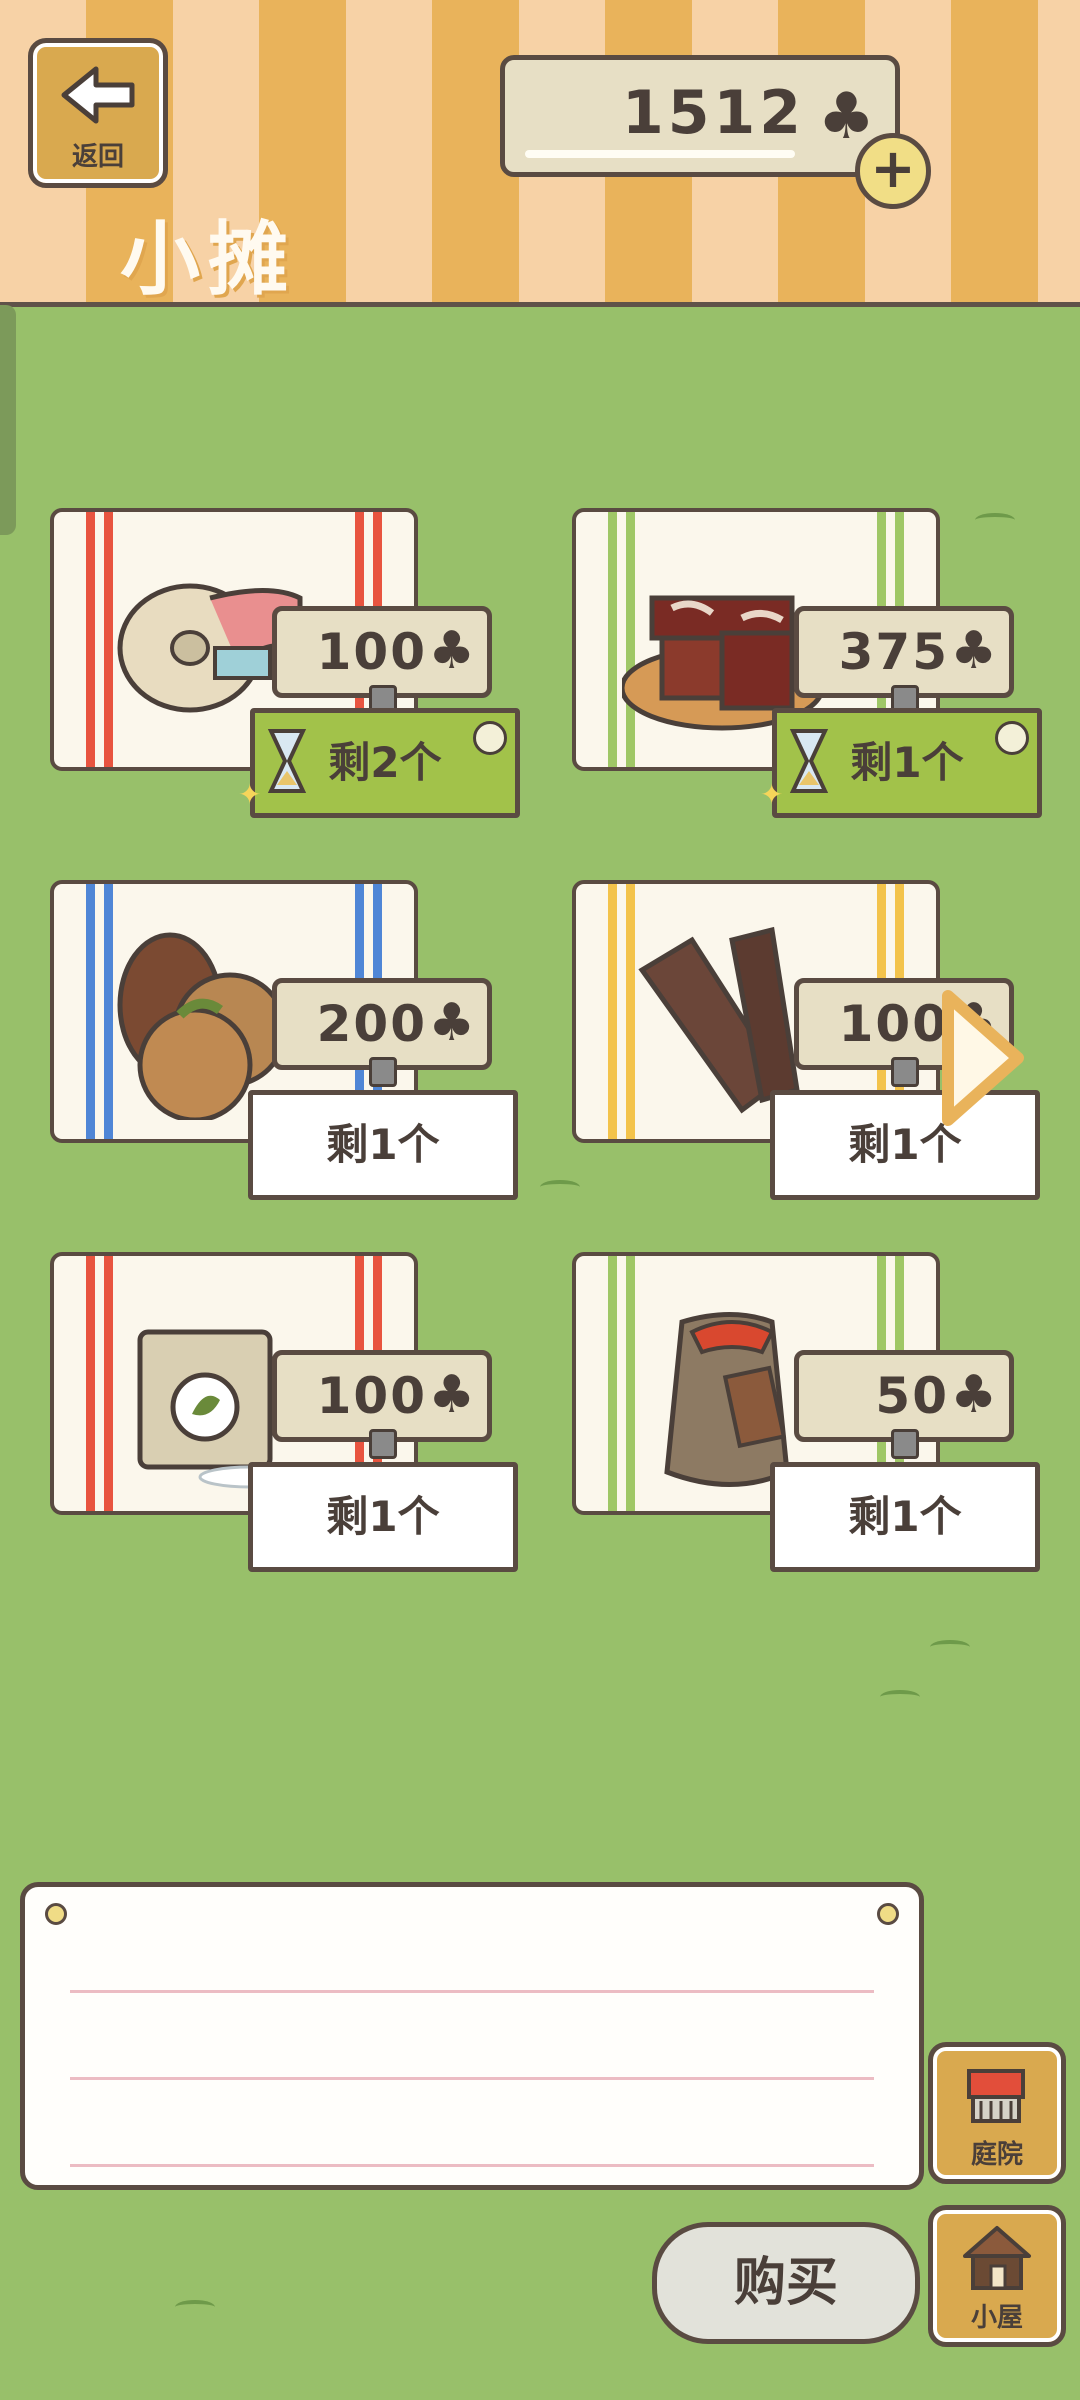 Image resolution: width=1080 pixels, height=2400 pixels. I want to click on house-icon, so click(997, 2258).